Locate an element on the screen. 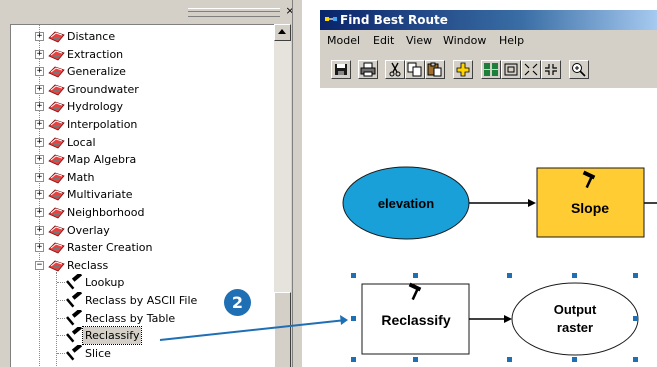 The image size is (657, 367). output-raster-element is located at coordinates (575, 319).